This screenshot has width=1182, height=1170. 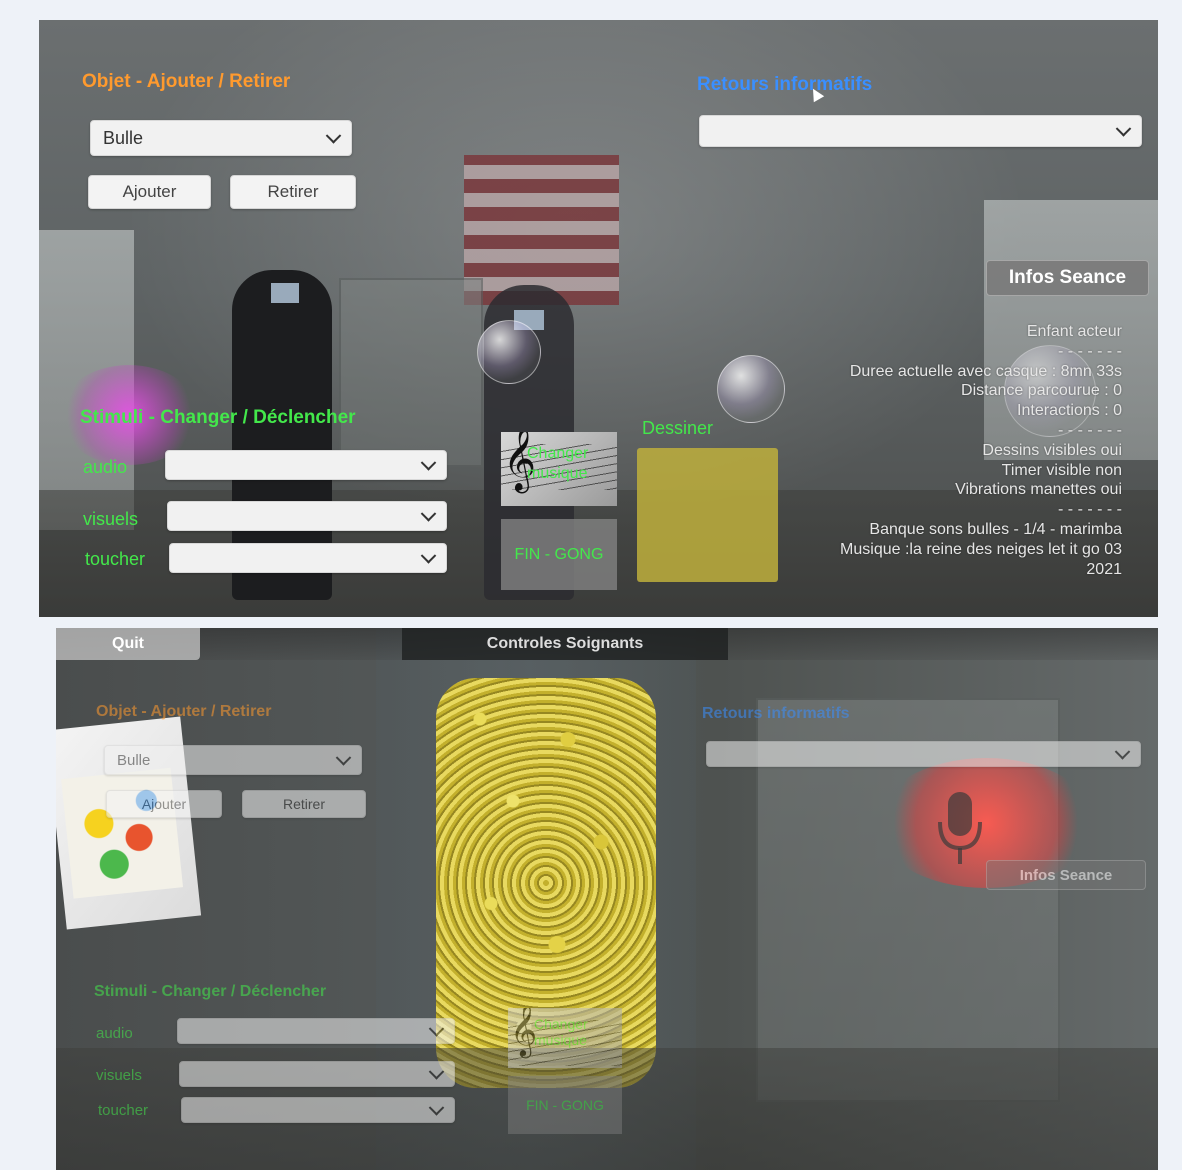 What do you see at coordinates (86, 380) in the screenshot?
I see `left-window` at bounding box center [86, 380].